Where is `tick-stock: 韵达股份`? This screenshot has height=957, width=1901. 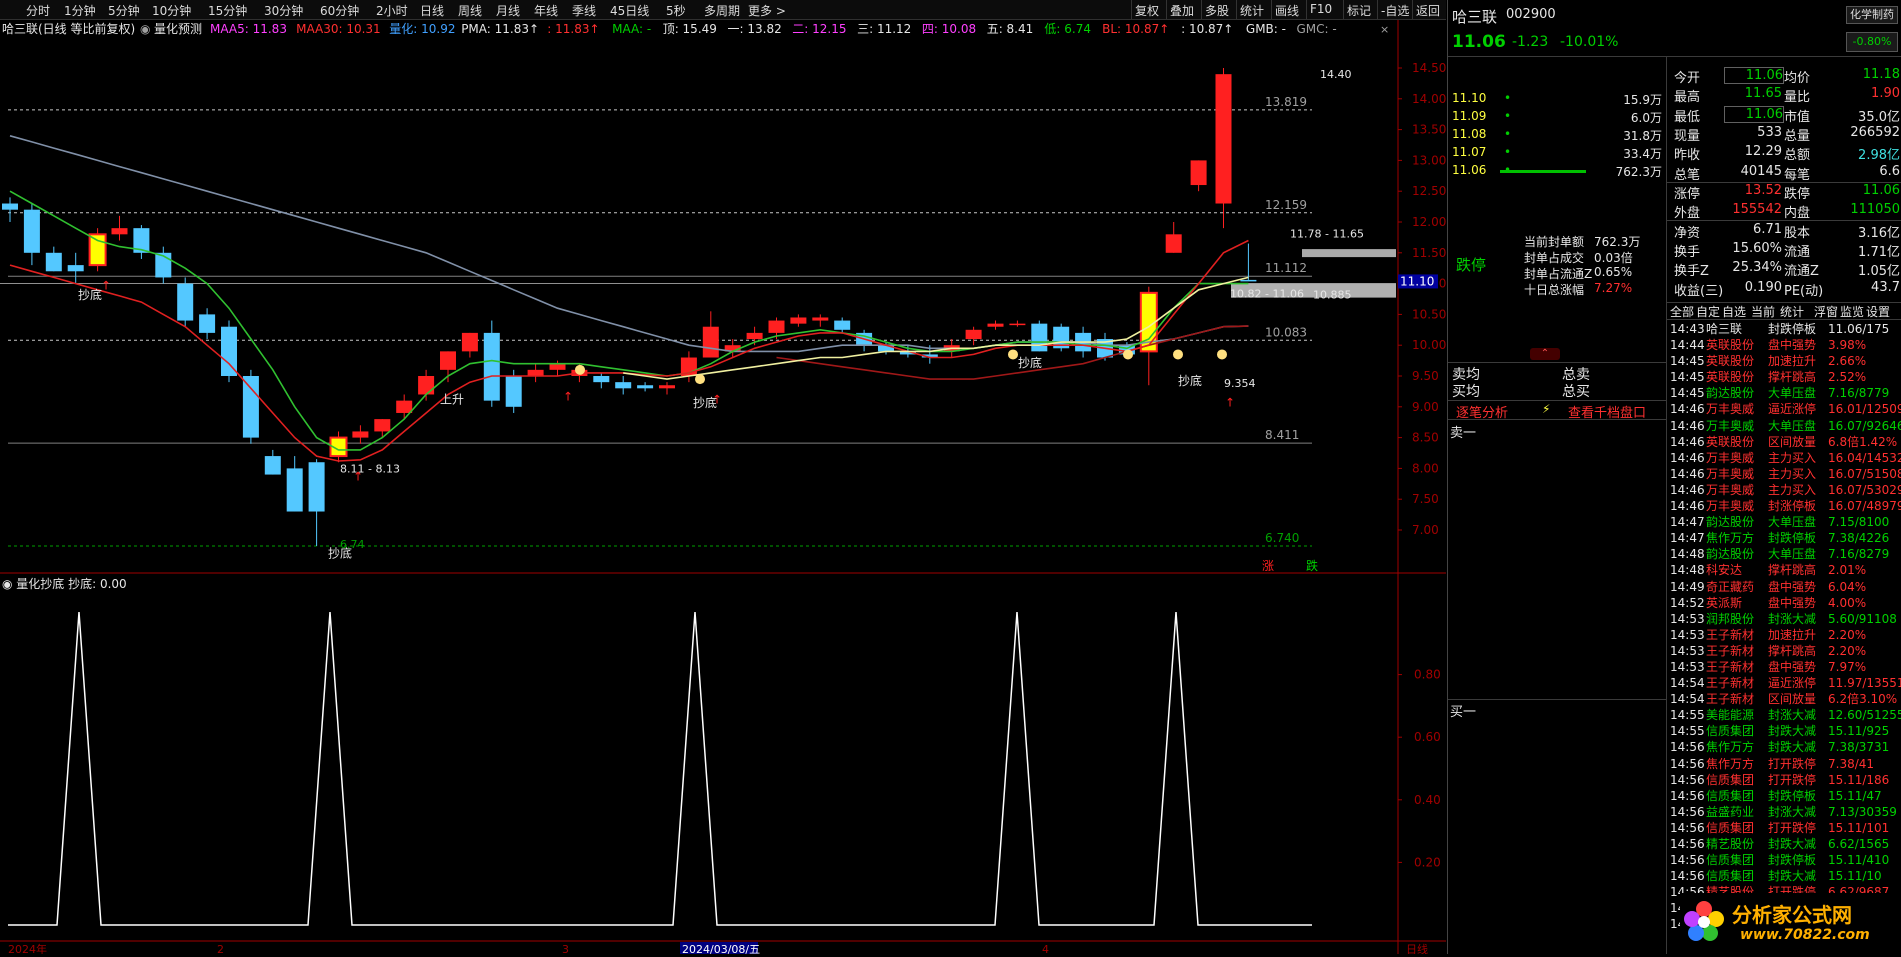
tick-stock: 韵达股份 is located at coordinates (1730, 393).